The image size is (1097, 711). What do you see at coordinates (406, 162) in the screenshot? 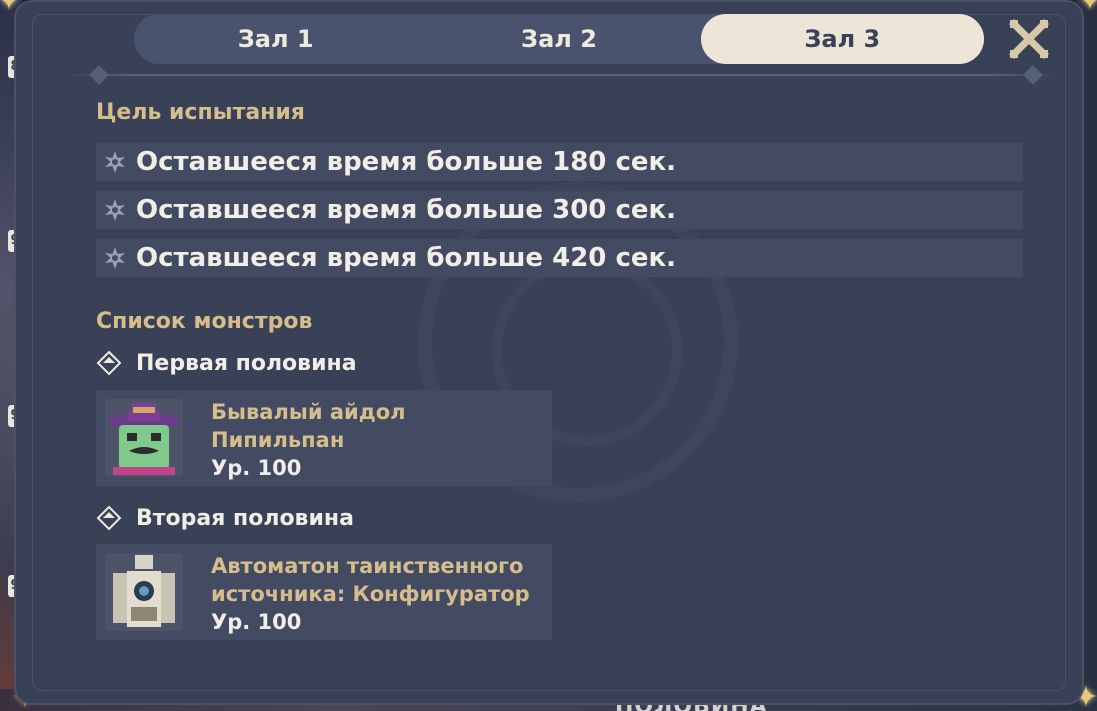
I see `goal-text: Оставшееся время больше 180 сек.` at bounding box center [406, 162].